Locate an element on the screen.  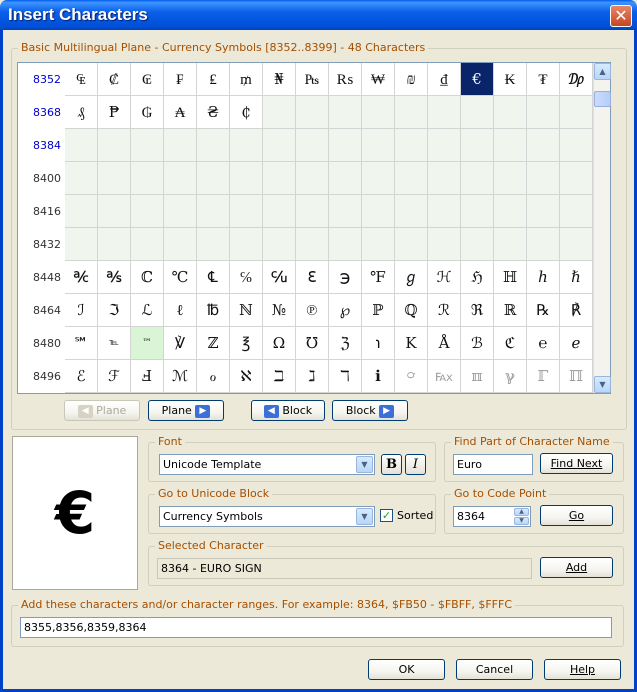
character-cell: ℹ is located at coordinates (378, 376).